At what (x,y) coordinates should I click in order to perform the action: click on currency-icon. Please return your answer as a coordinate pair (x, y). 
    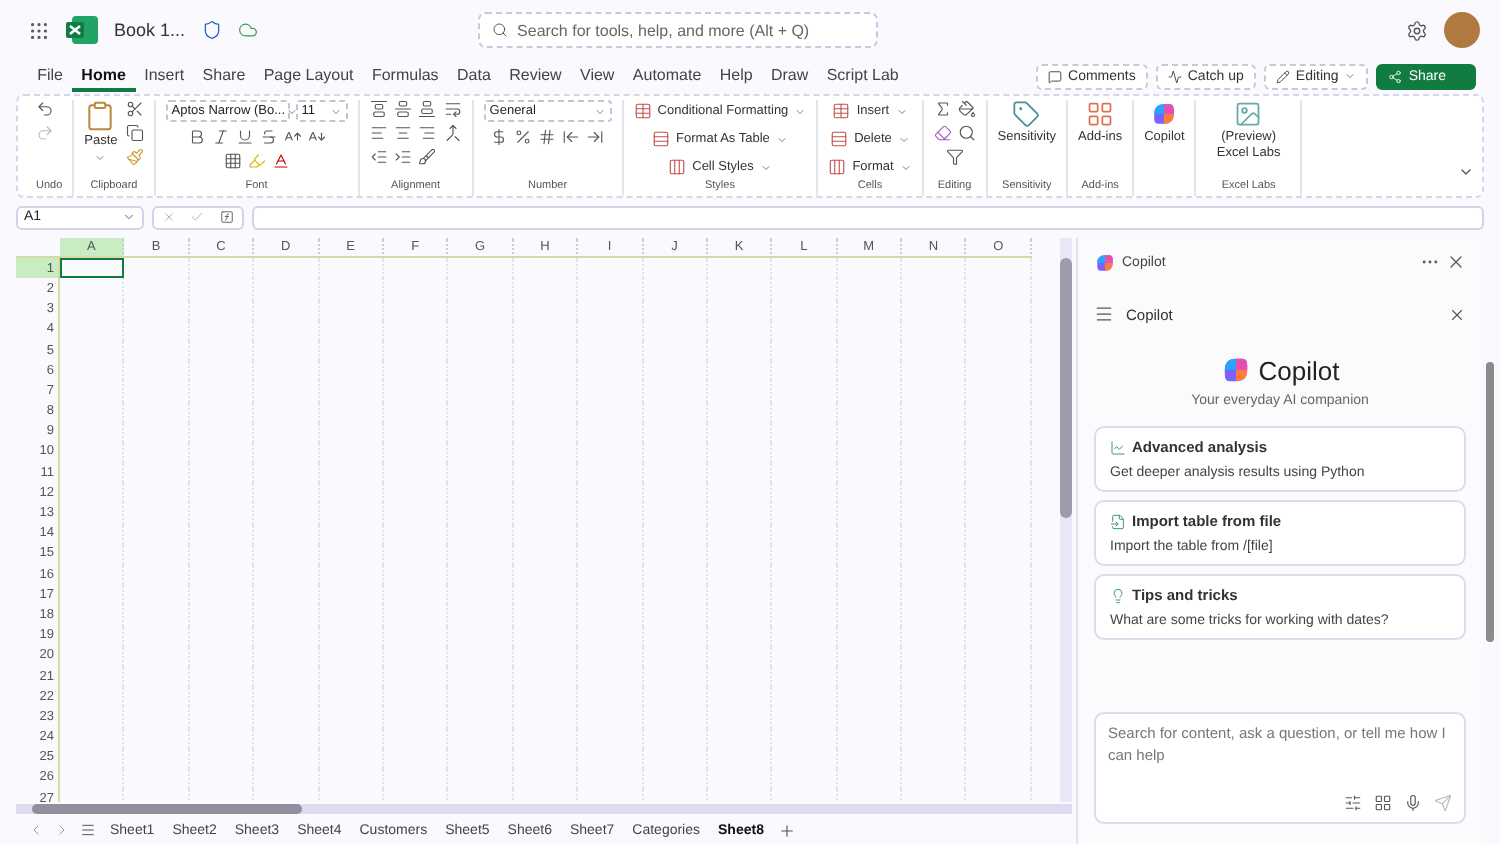
    Looking at the image, I should click on (499, 137).